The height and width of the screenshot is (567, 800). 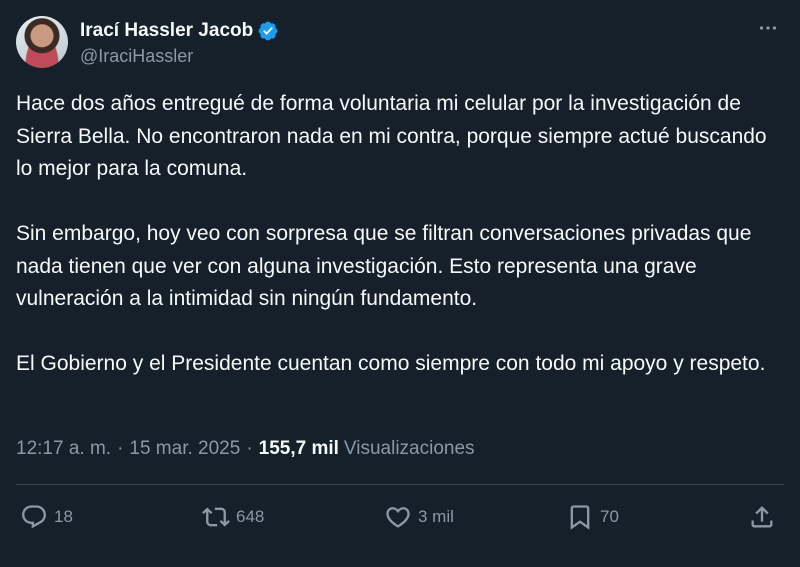 What do you see at coordinates (268, 30) in the screenshot?
I see `verified-badge-icon` at bounding box center [268, 30].